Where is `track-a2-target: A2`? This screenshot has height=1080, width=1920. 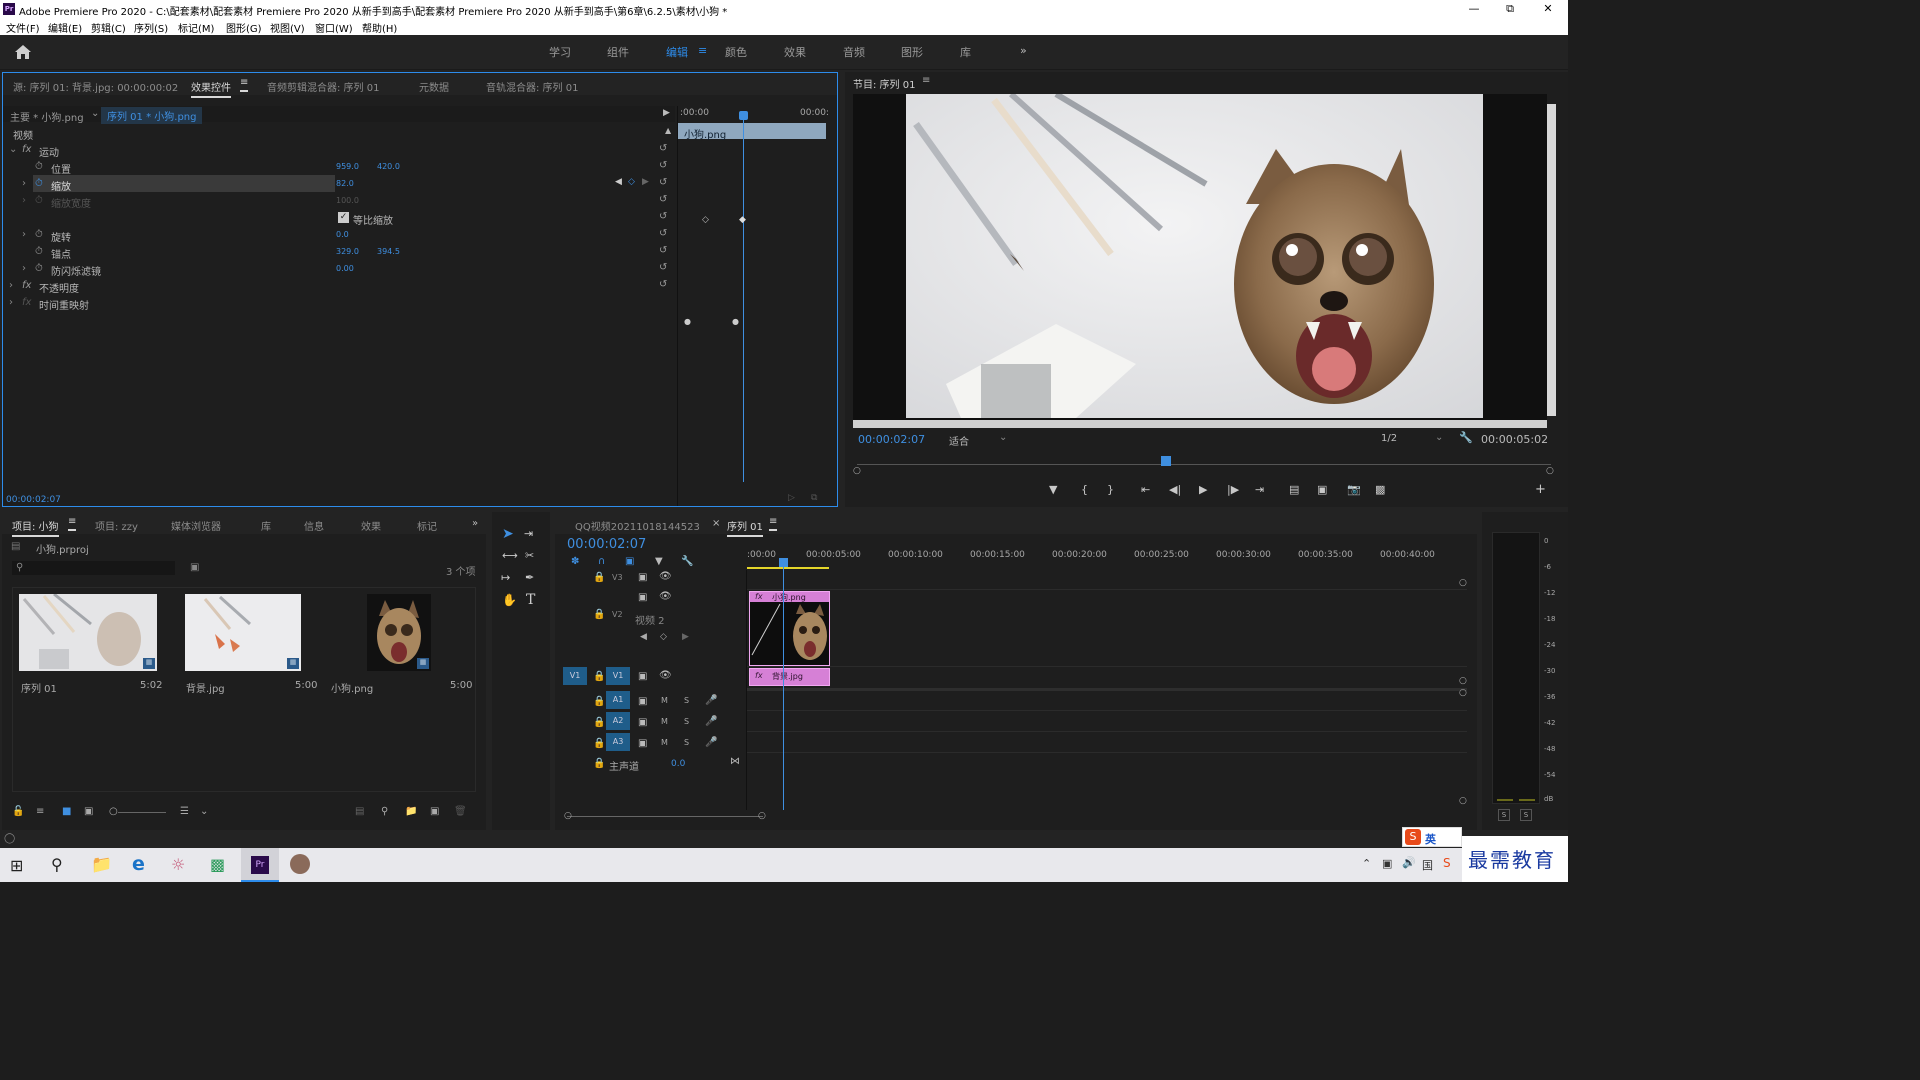
track-a2-target: A2 is located at coordinates (618, 721).